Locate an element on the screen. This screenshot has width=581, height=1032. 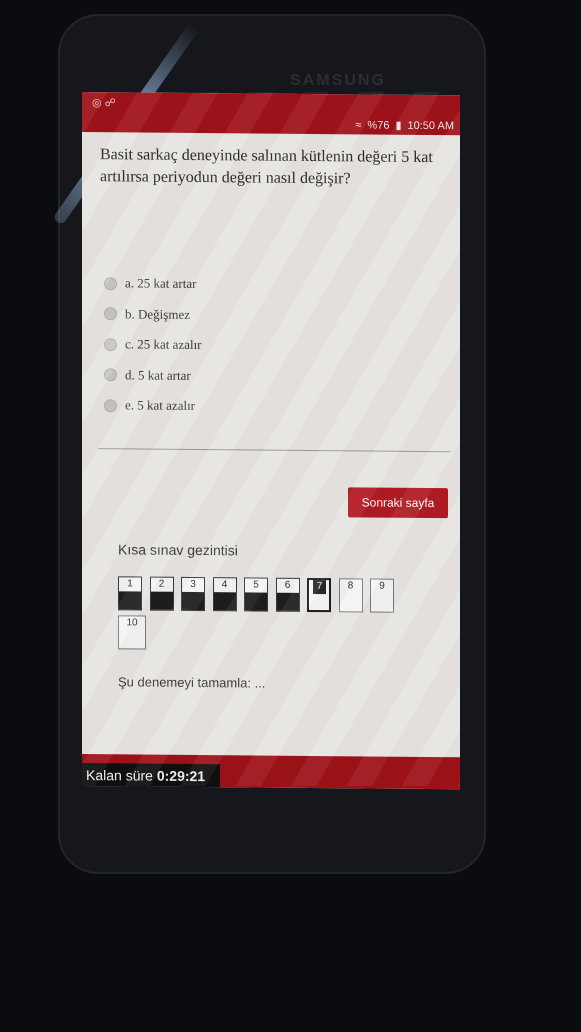
question-number: 3 is located at coordinates (193, 584).